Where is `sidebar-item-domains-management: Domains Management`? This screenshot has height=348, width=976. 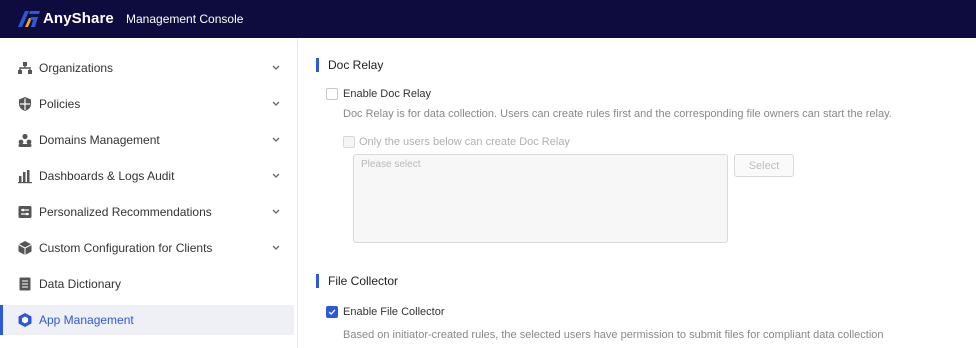
sidebar-item-domains-management: Domains Management is located at coordinates (147, 140).